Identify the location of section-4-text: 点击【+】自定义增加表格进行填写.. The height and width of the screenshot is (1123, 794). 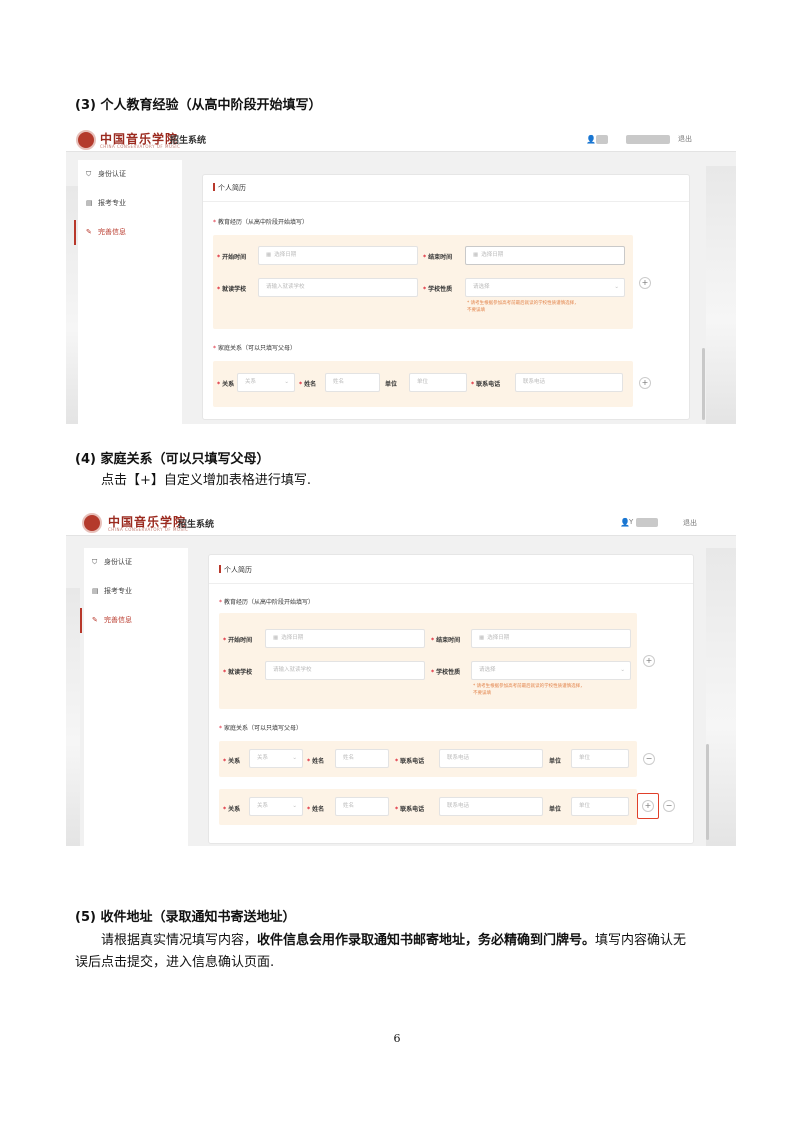
(206, 480).